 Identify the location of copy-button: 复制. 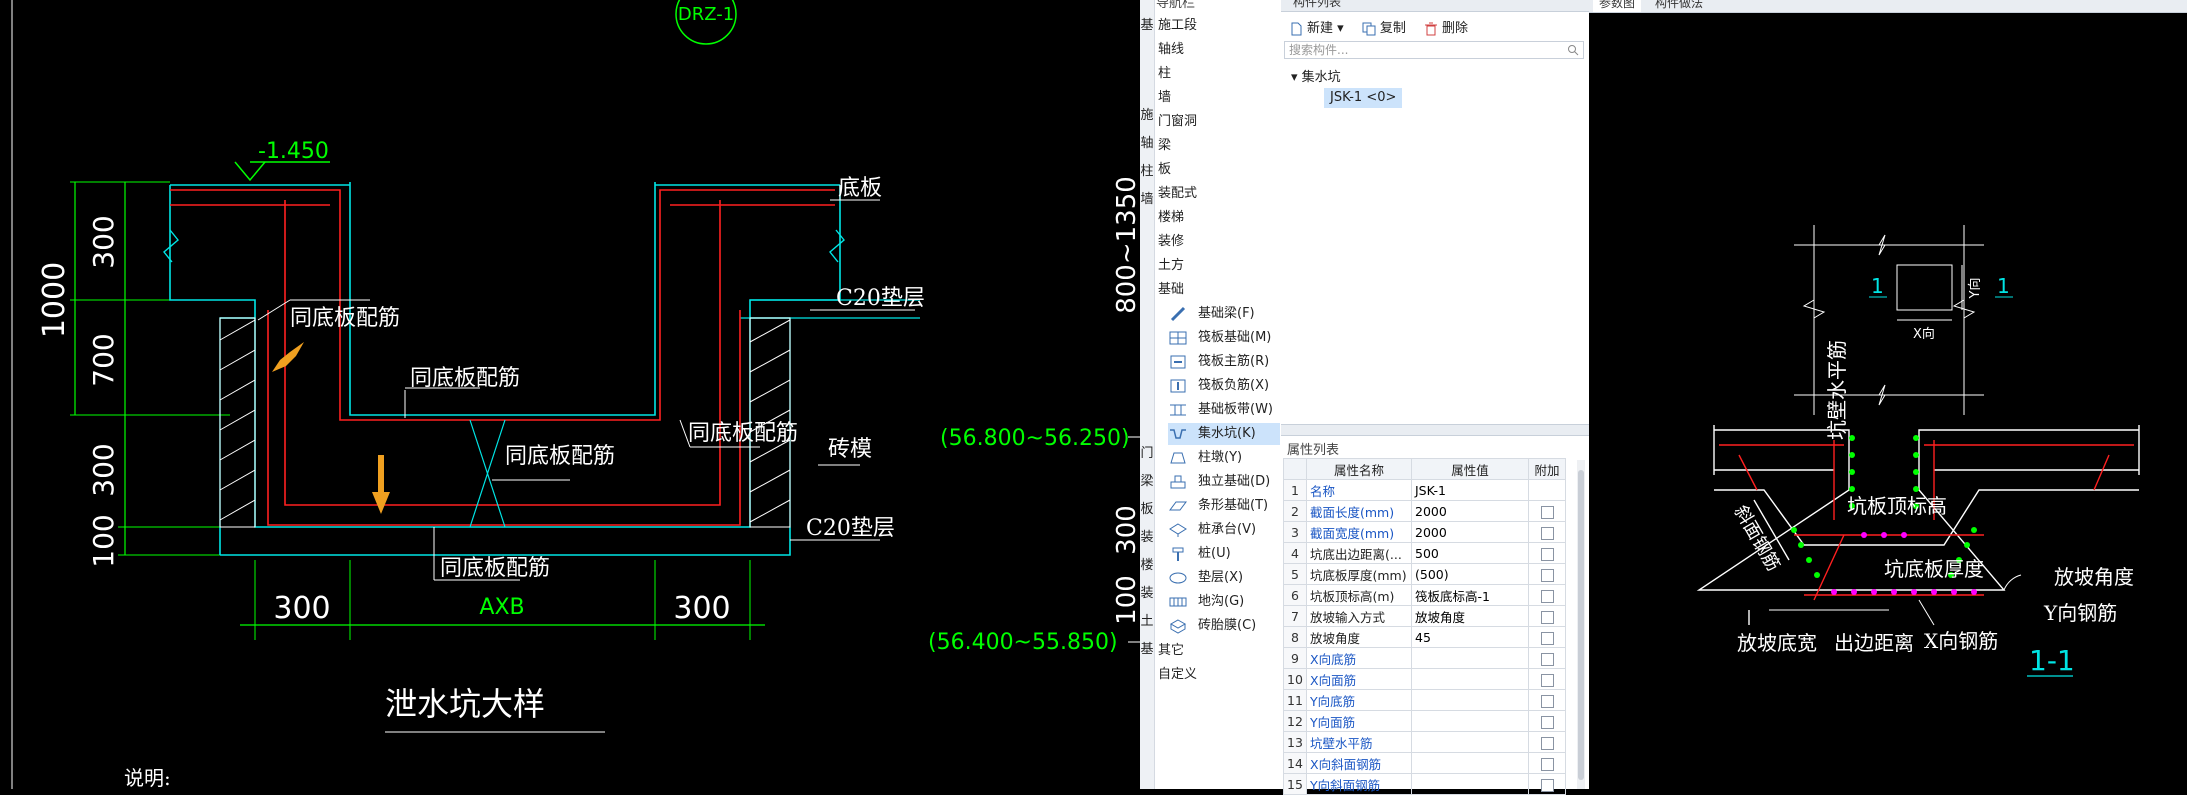
(1384, 26).